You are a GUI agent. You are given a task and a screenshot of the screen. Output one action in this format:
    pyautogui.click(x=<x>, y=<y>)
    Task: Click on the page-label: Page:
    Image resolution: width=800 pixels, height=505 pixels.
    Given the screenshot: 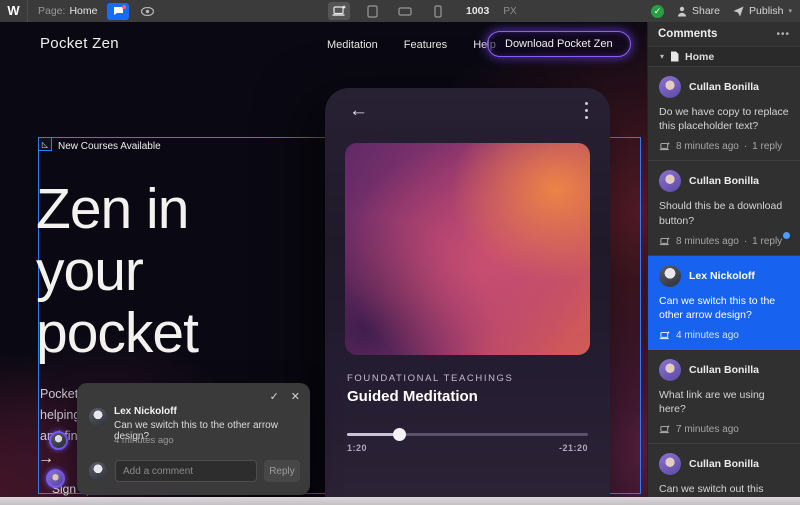 What is the action you would take?
    pyautogui.click(x=52, y=11)
    